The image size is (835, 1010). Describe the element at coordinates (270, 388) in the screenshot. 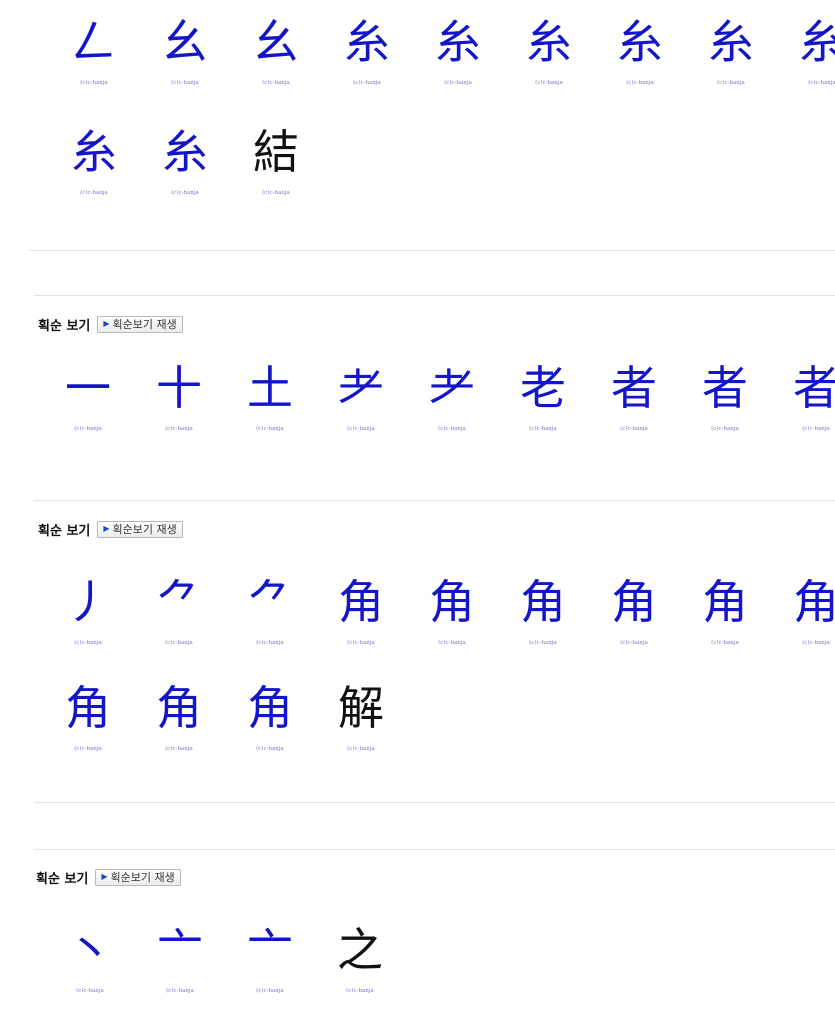

I see `stroke-glyph: 土` at that location.